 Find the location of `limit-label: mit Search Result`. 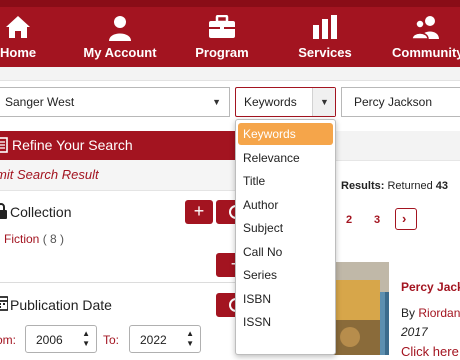

limit-label: mit Search Result is located at coordinates (49, 174).